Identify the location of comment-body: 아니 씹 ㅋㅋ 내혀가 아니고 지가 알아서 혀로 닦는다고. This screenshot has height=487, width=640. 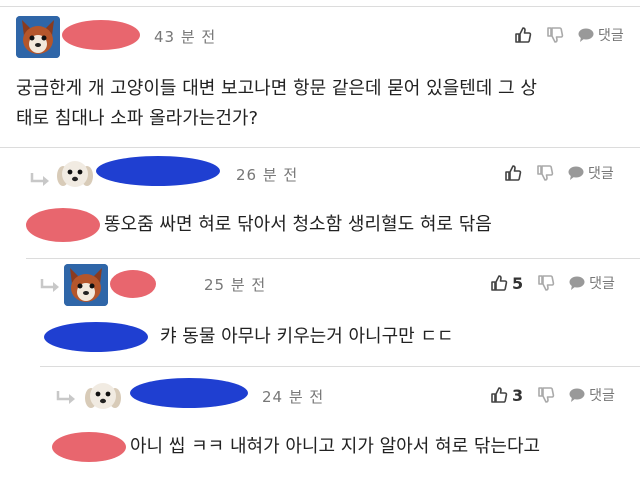
(335, 446).